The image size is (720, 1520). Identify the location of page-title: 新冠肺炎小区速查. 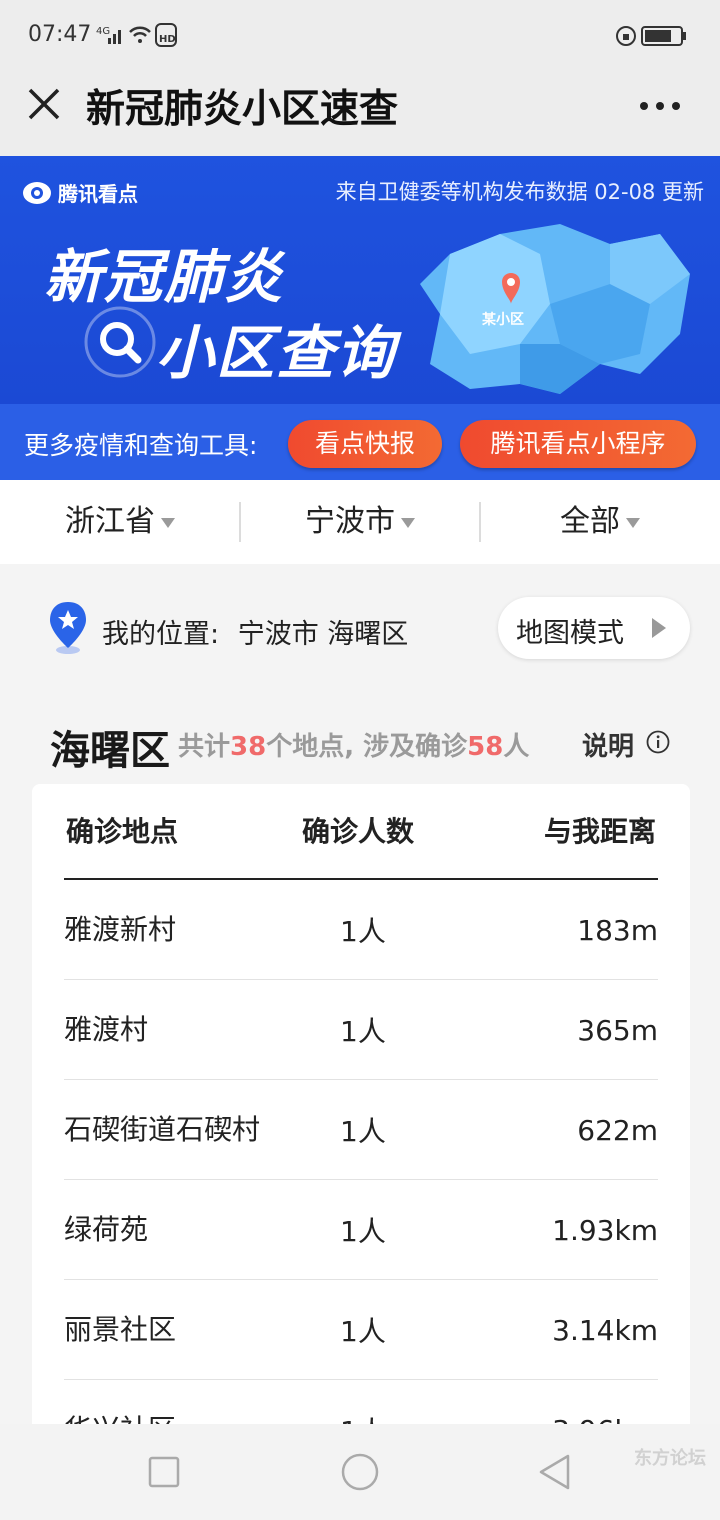
(242, 109).